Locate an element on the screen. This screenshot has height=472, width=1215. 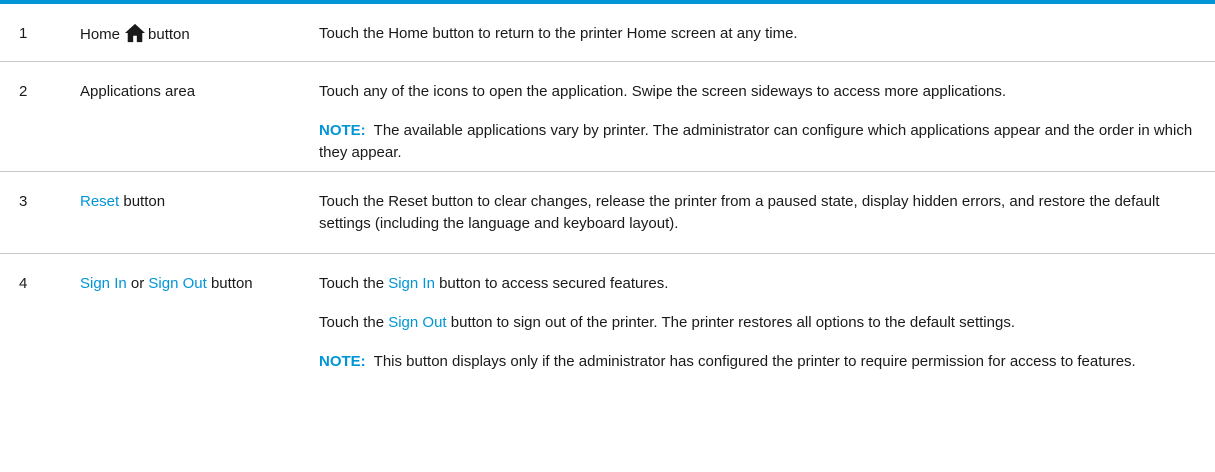
item-label: Home is located at coordinates (100, 34).